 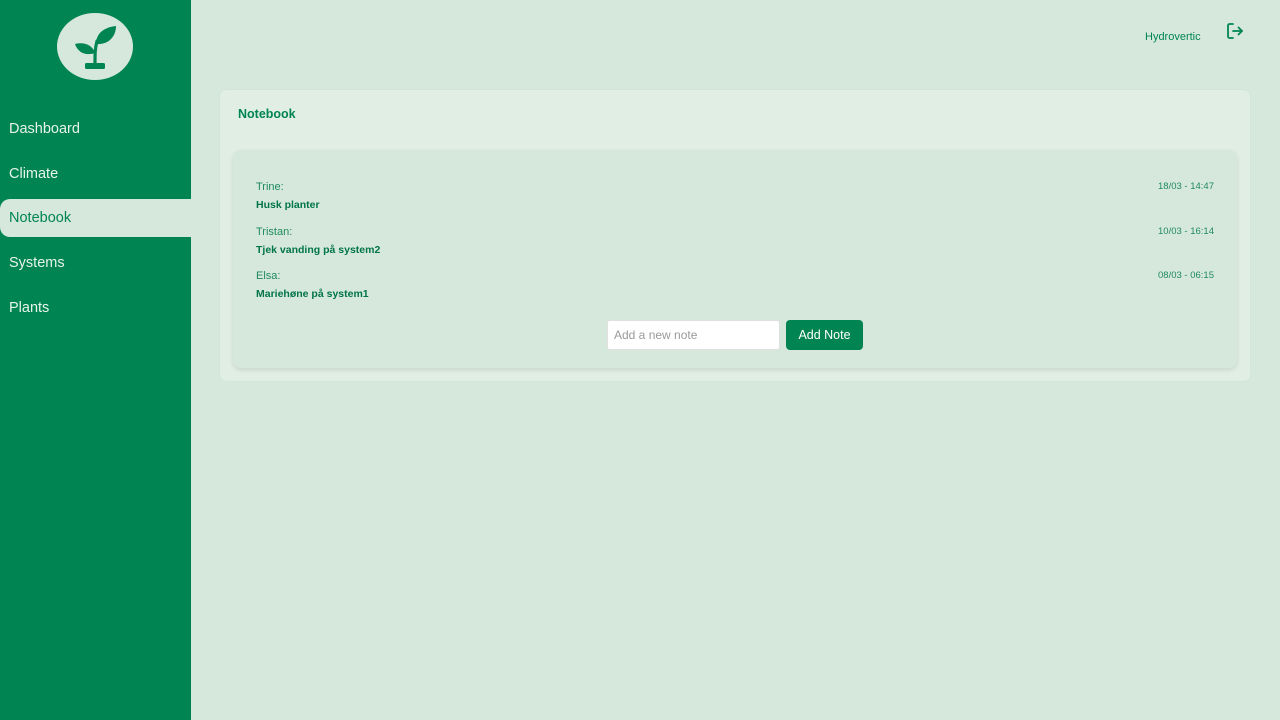 I want to click on note-author: Trine:, so click(x=270, y=187).